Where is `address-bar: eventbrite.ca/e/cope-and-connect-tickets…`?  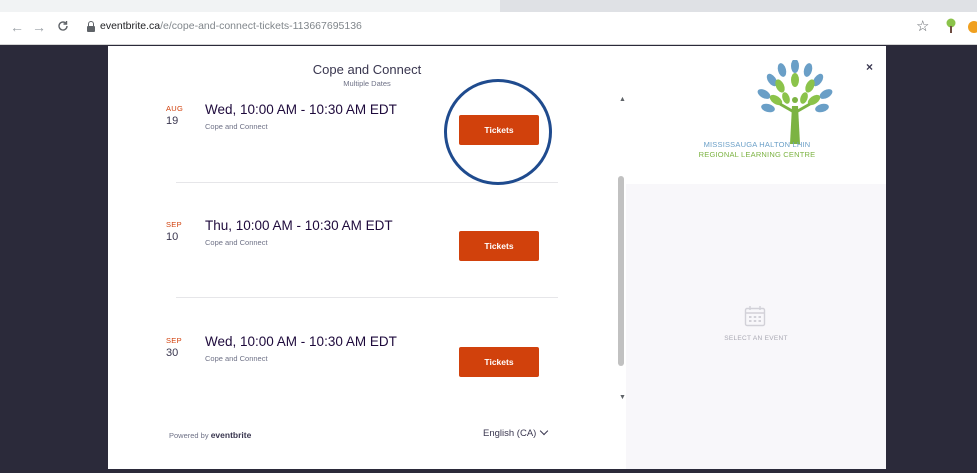
address-bar: eventbrite.ca/e/cope-and-connect-tickets… is located at coordinates (496, 28).